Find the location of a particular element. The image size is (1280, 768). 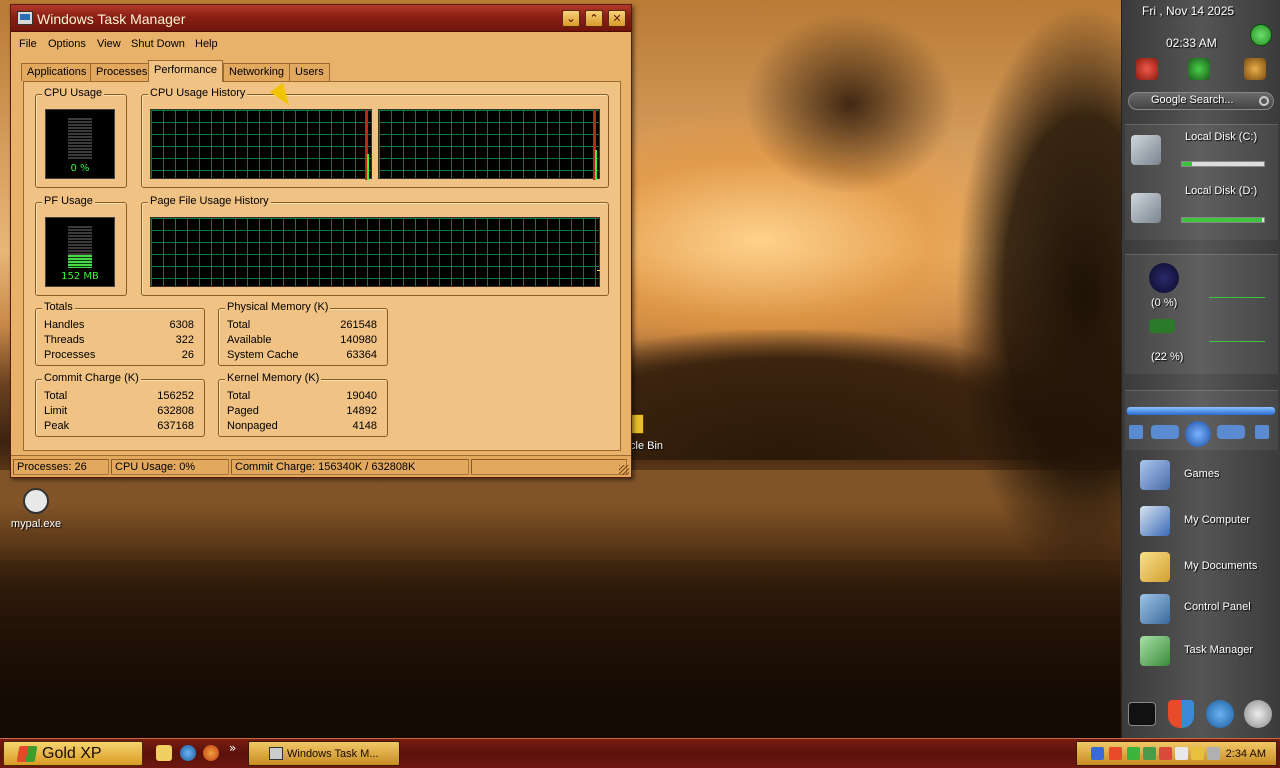

stat-label: Threads is located at coordinates (64, 340).